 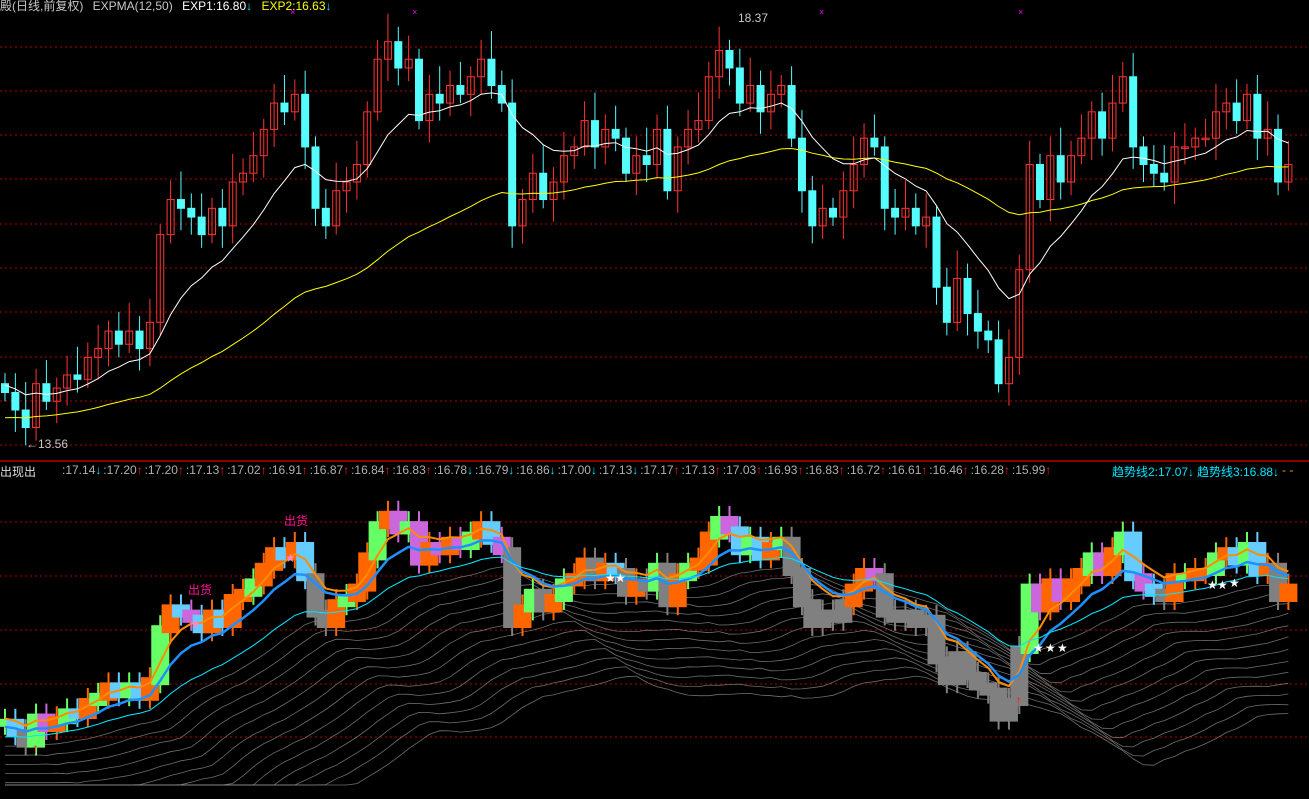 I want to click on lower-panel-title: 出现出, so click(x=18, y=472).